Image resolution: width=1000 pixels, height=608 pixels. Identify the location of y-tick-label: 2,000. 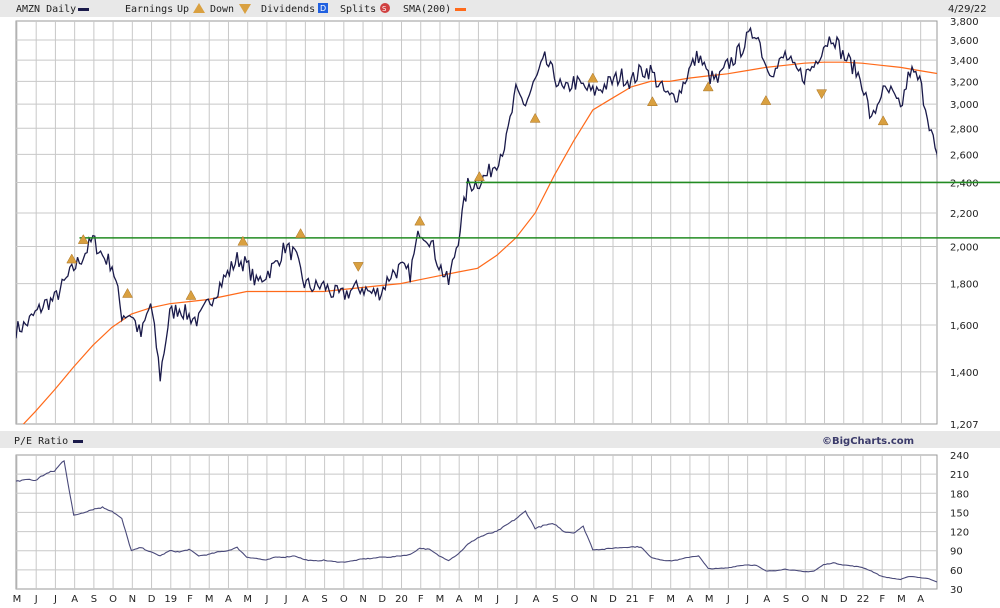
(964, 248).